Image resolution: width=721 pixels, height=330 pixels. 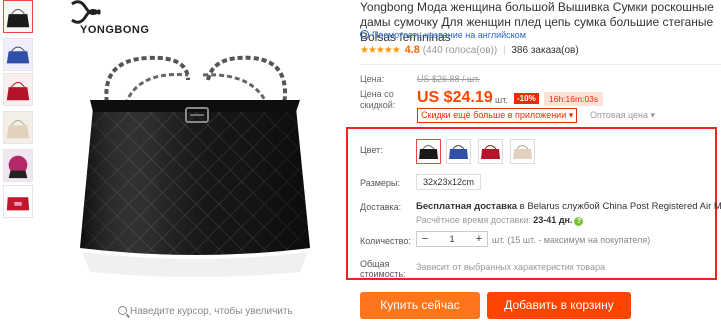 I want to click on rating-value: 4.8, so click(x=412, y=50).